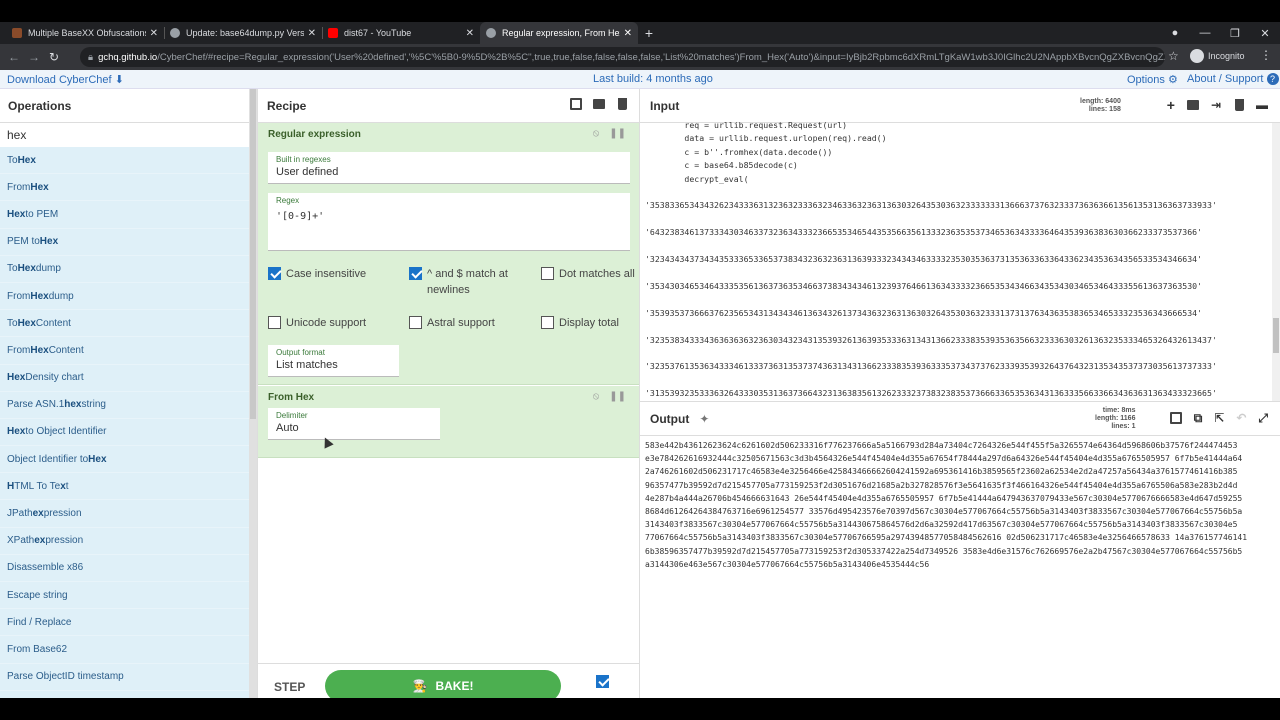 The image size is (1280, 720). Describe the element at coordinates (1219, 418) in the screenshot. I see `replace-input-icon: ⇱` at that location.